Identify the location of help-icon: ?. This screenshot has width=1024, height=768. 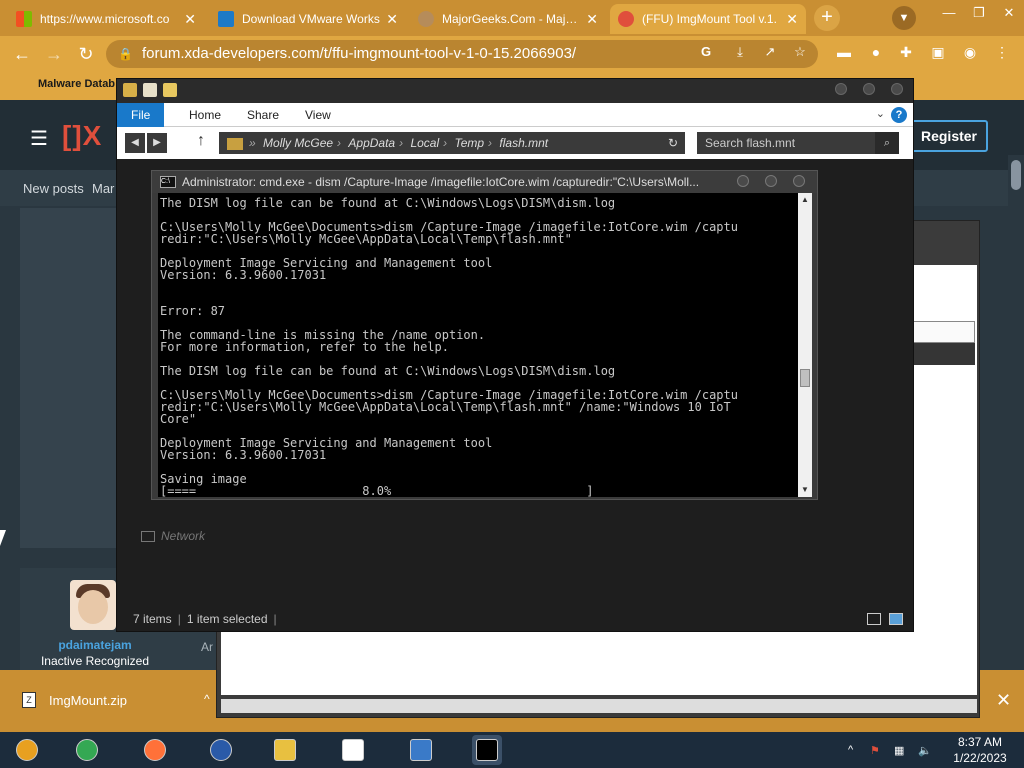
(899, 115).